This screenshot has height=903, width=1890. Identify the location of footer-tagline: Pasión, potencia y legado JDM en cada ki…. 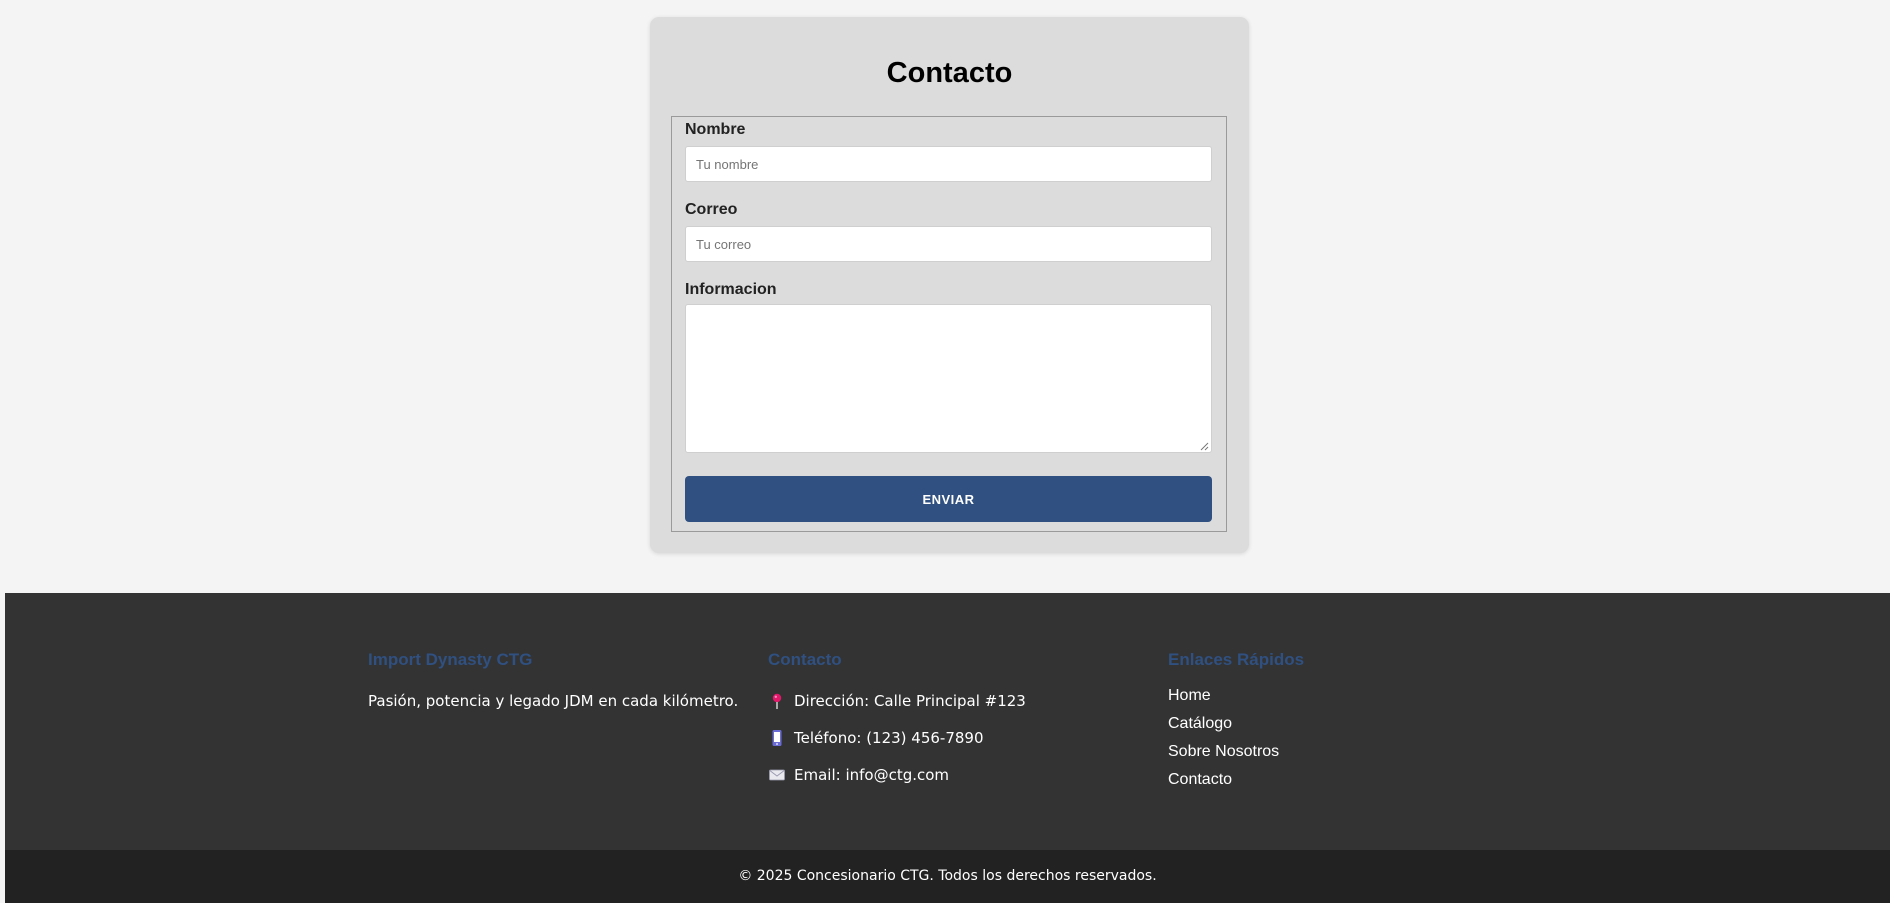
(553, 701).